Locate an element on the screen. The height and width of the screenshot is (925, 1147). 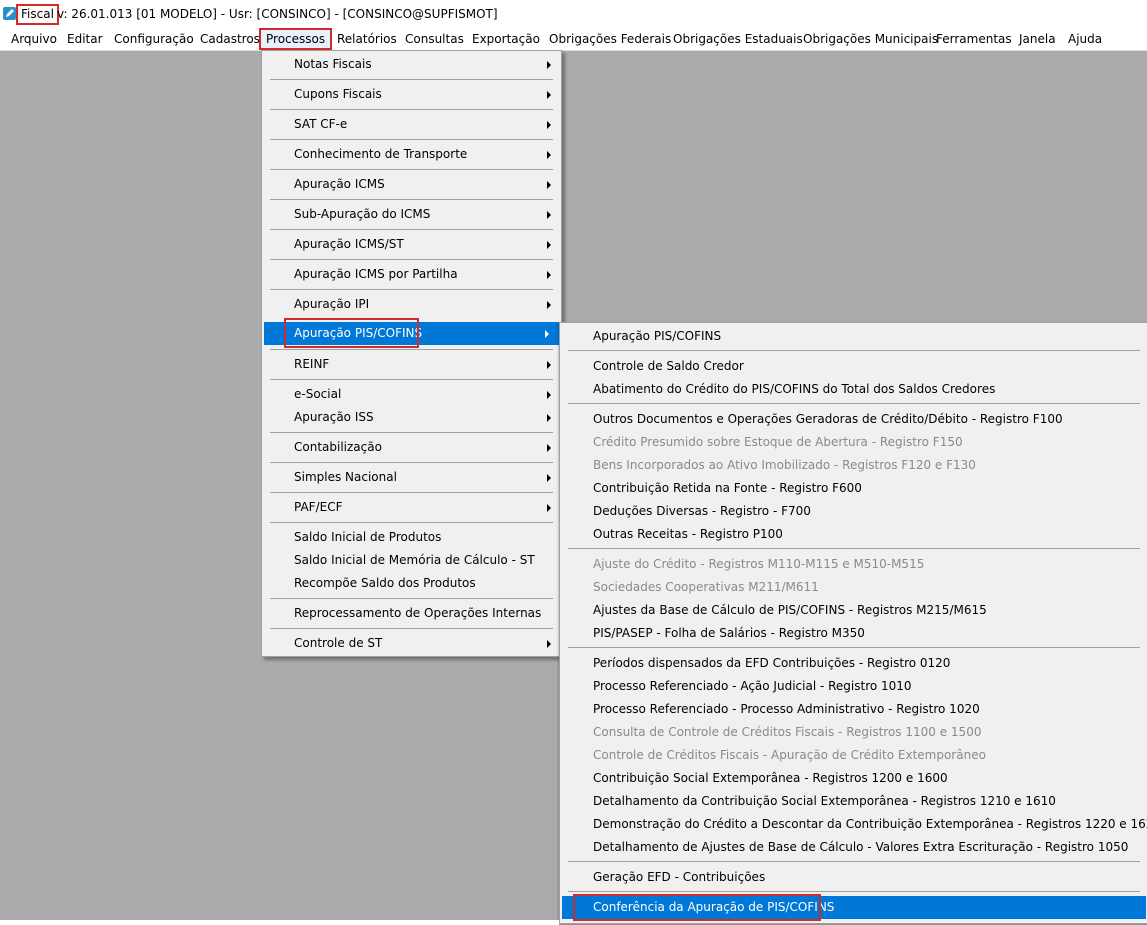
submenu-item-apuracao-pis-cofins: Apuração PIS/COFINS is located at coordinates (853, 336).